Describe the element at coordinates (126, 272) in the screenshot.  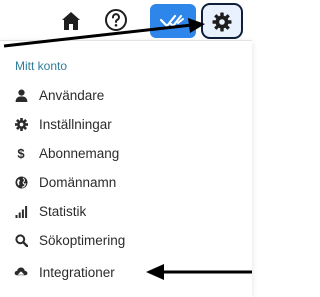
I see `menu-item-integrations: Integrationer` at that location.